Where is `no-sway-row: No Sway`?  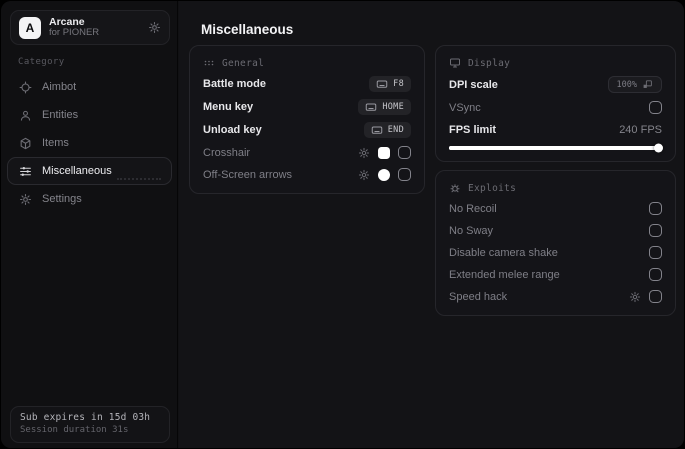 no-sway-row: No Sway is located at coordinates (555, 230).